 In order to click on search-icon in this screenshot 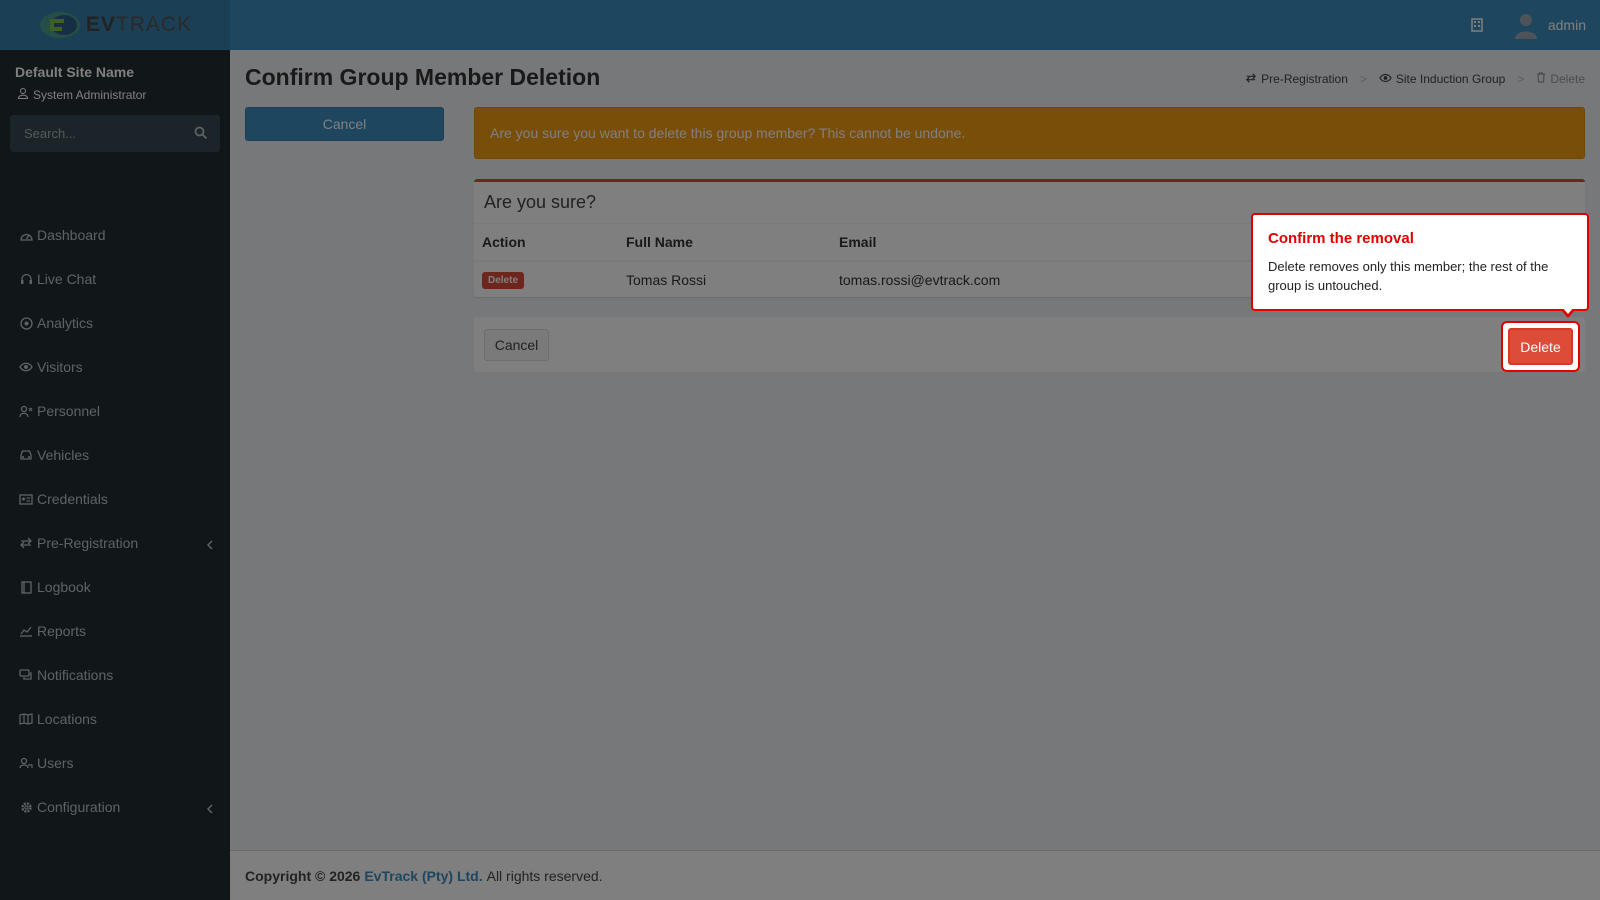, I will do `click(201, 133)`.